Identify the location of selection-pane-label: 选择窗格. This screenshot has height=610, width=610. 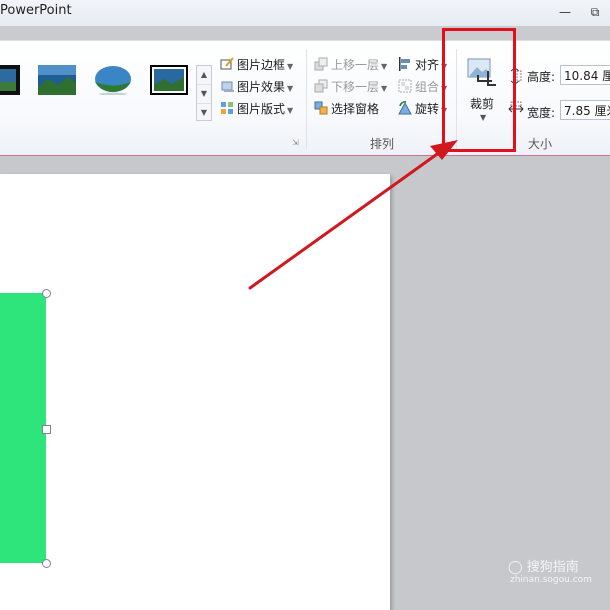
(355, 109).